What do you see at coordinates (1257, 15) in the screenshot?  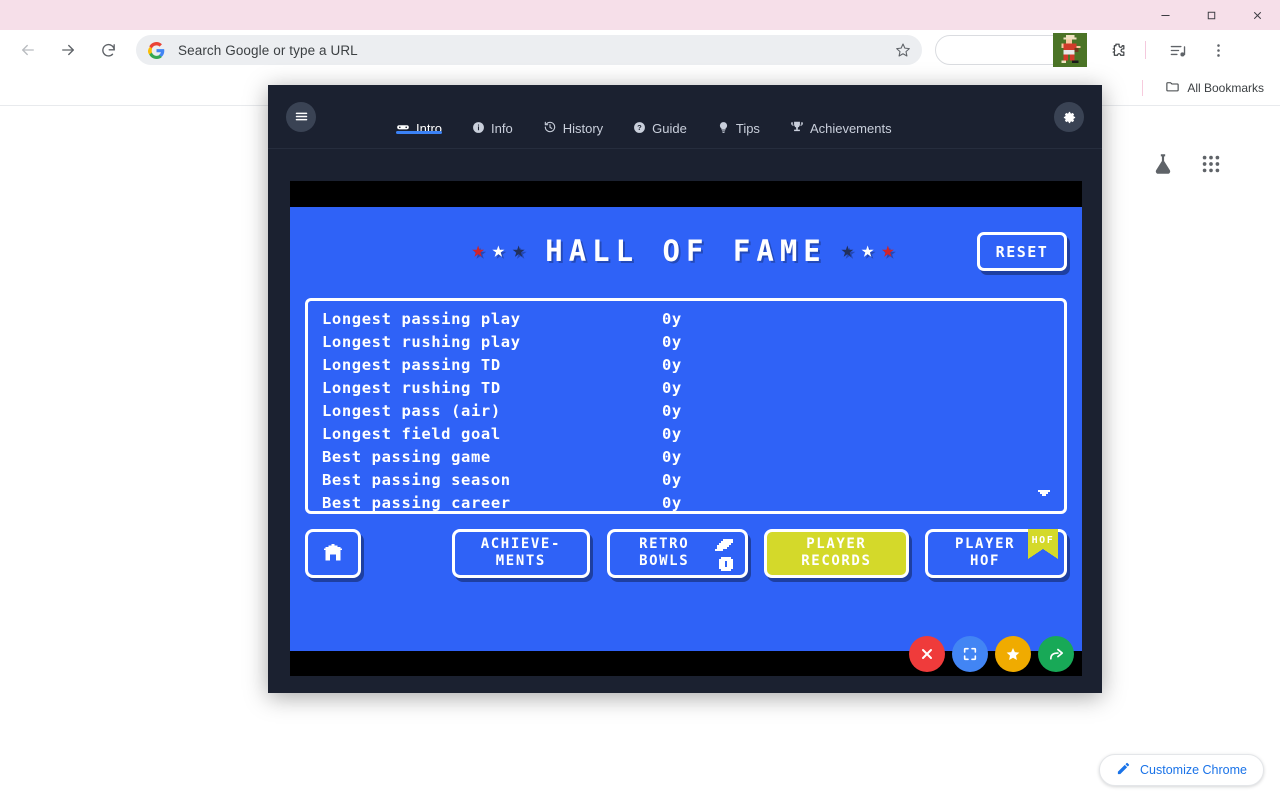 I see `close-icon` at bounding box center [1257, 15].